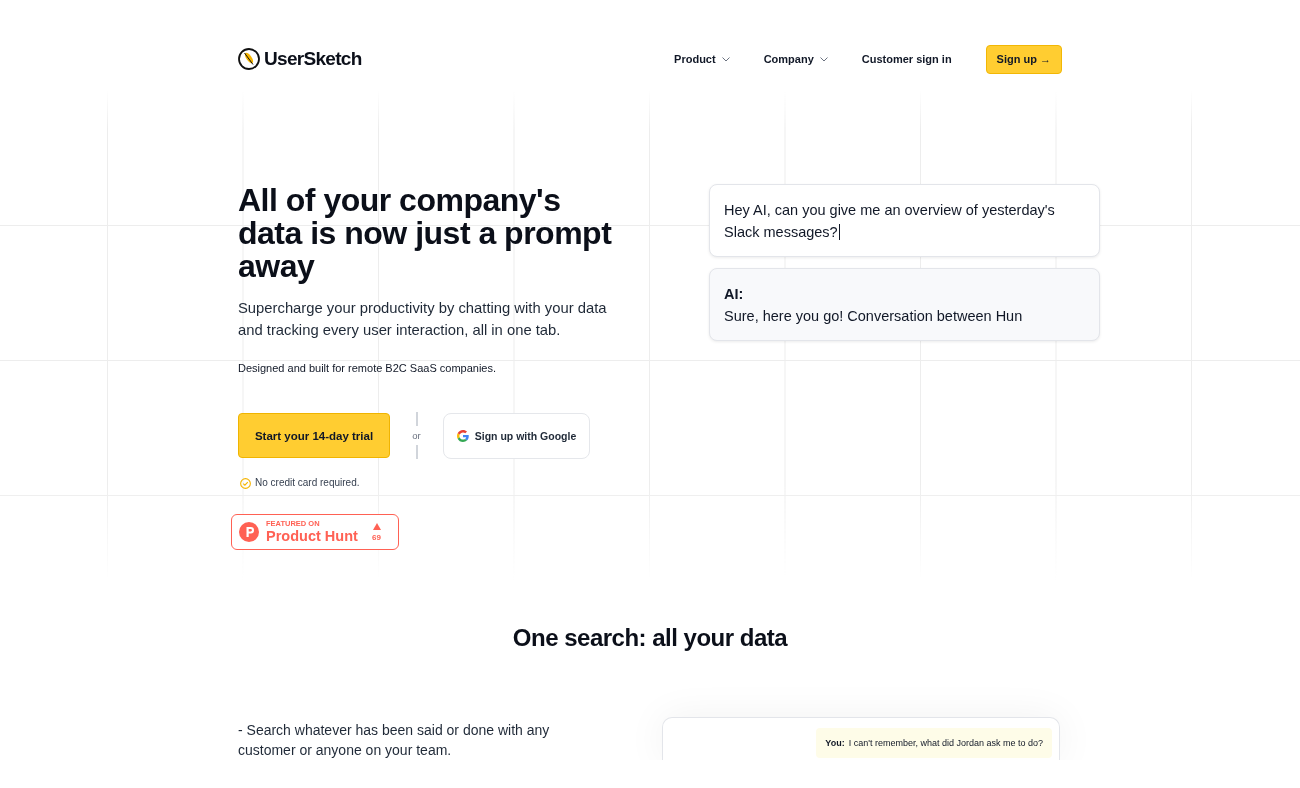  Describe the element at coordinates (906, 59) in the screenshot. I see `nav-link: Customer sign in` at that location.